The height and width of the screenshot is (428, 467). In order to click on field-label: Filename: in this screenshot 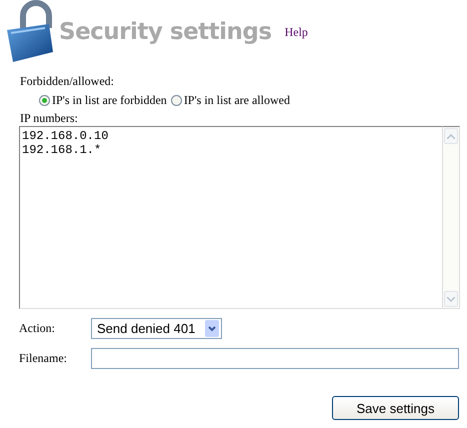, I will do `click(43, 358)`.